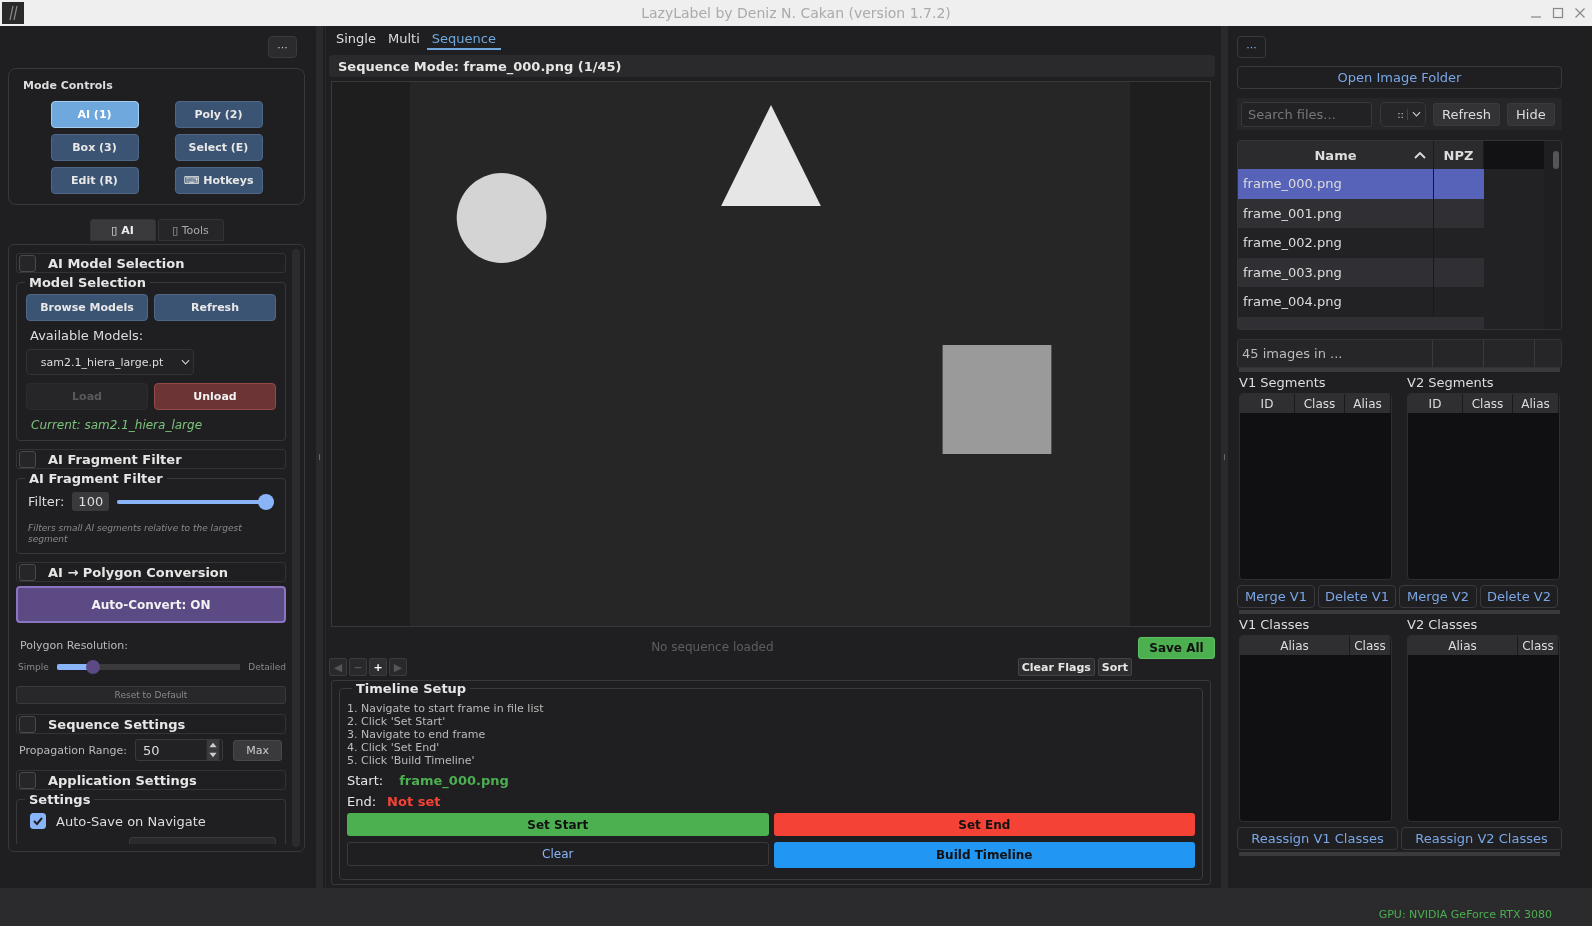  I want to click on instruction-step: 4. Click 'Set End', so click(771, 747).